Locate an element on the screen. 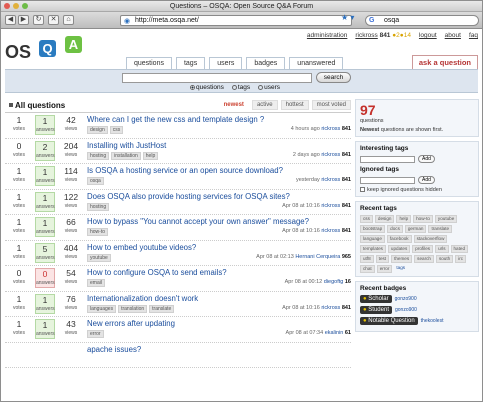 This screenshot has width=483, height=402. tab-questions: questions is located at coordinates (149, 63).